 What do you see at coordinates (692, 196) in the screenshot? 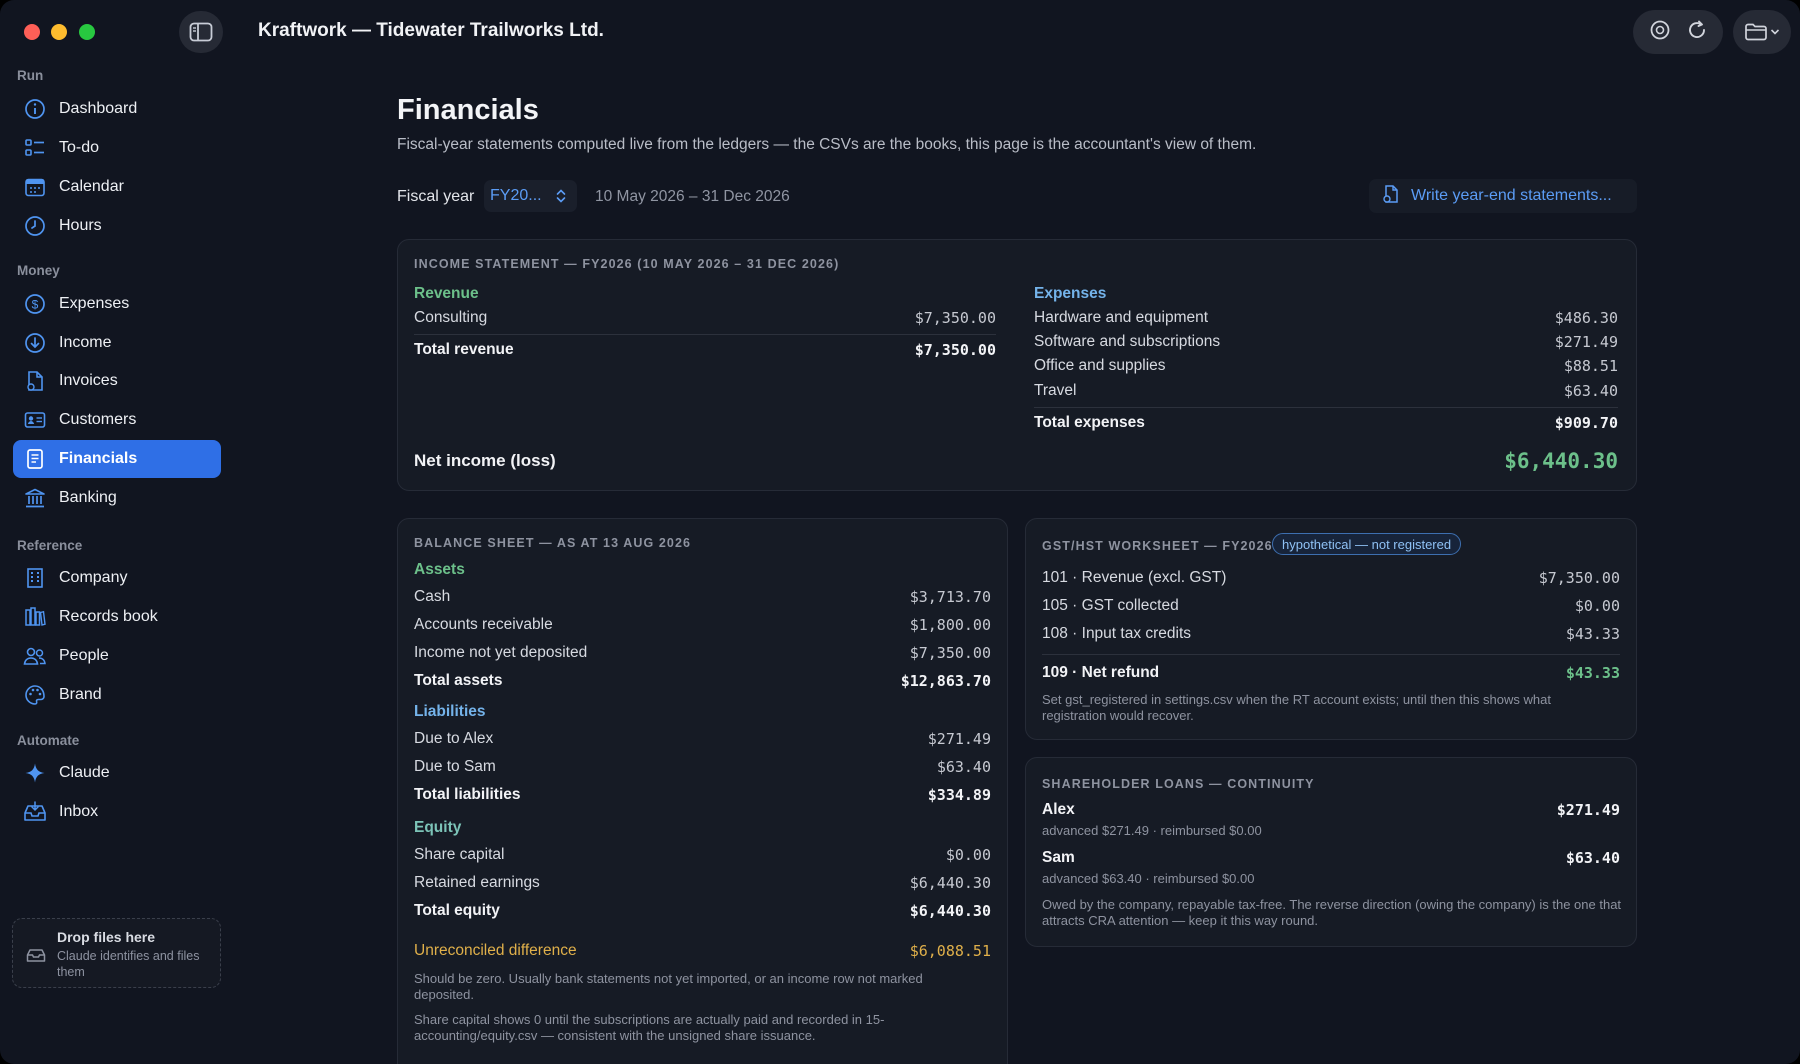
I see `fiscal-year-range: 10 May 2026 – 31 Dec 2026` at bounding box center [692, 196].